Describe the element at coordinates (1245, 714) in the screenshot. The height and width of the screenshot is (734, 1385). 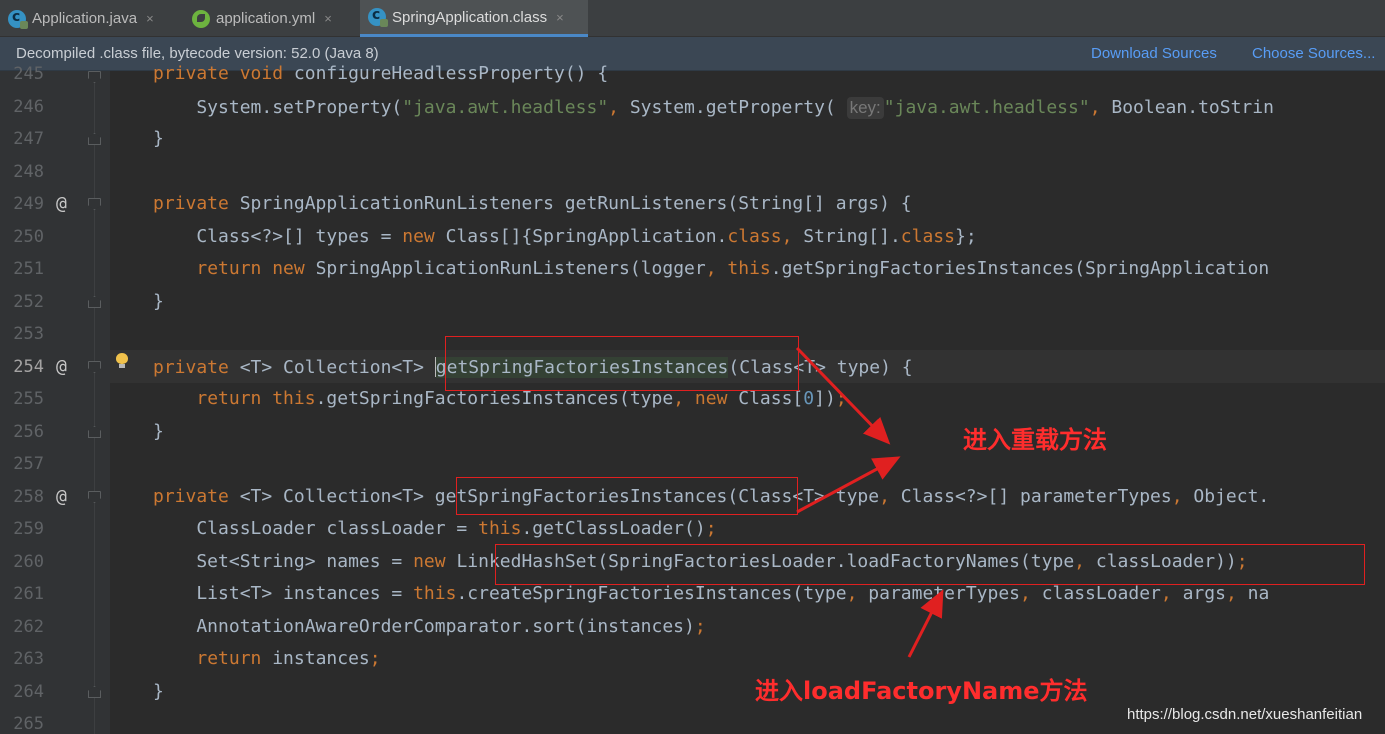
I see `watermark: https://blog.csdn.net/xueshanfeitian` at that location.